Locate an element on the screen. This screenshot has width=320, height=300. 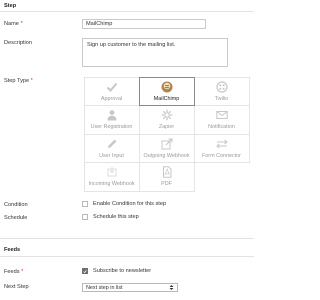
feeds-label: Feeds * is located at coordinates (13, 272).